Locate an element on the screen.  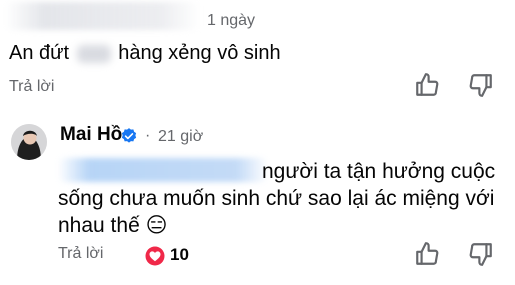
comment-text: An đứt hàng xẻng vô sinh is located at coordinates (145, 53).